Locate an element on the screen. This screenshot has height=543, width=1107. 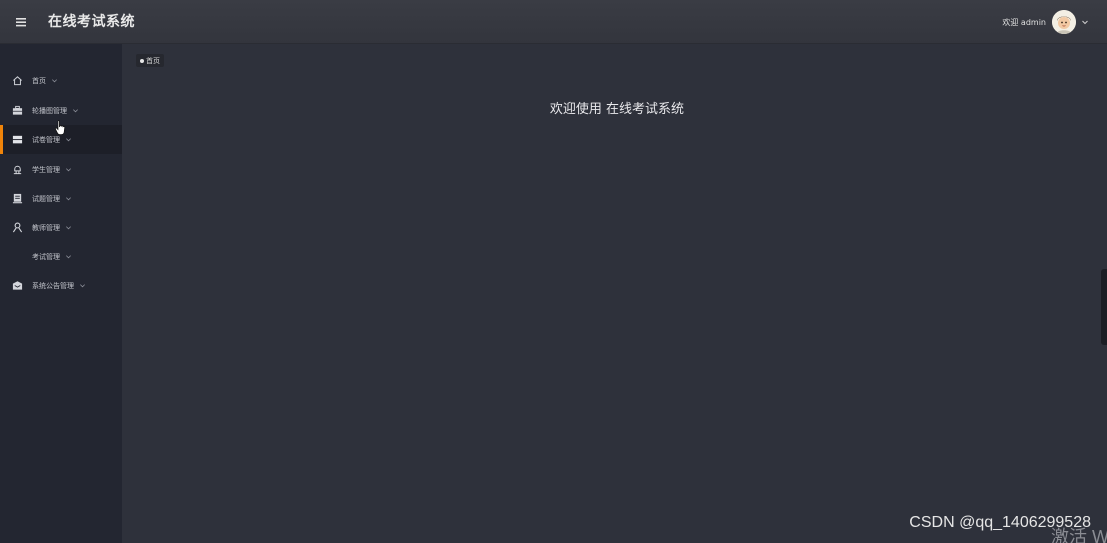
user-menu: 欢迎 admin is located at coordinates (1045, 22).